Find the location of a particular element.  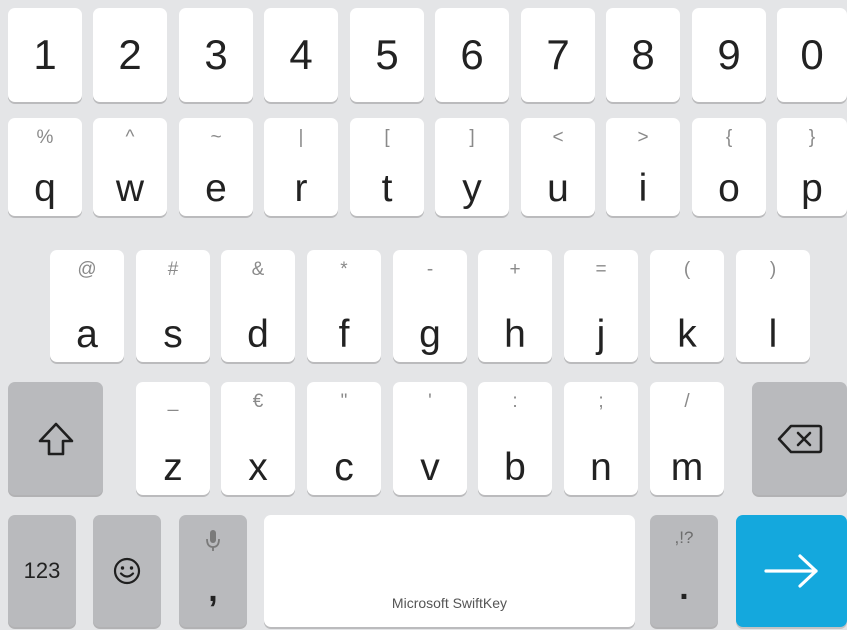

period-label: . is located at coordinates (684, 588).